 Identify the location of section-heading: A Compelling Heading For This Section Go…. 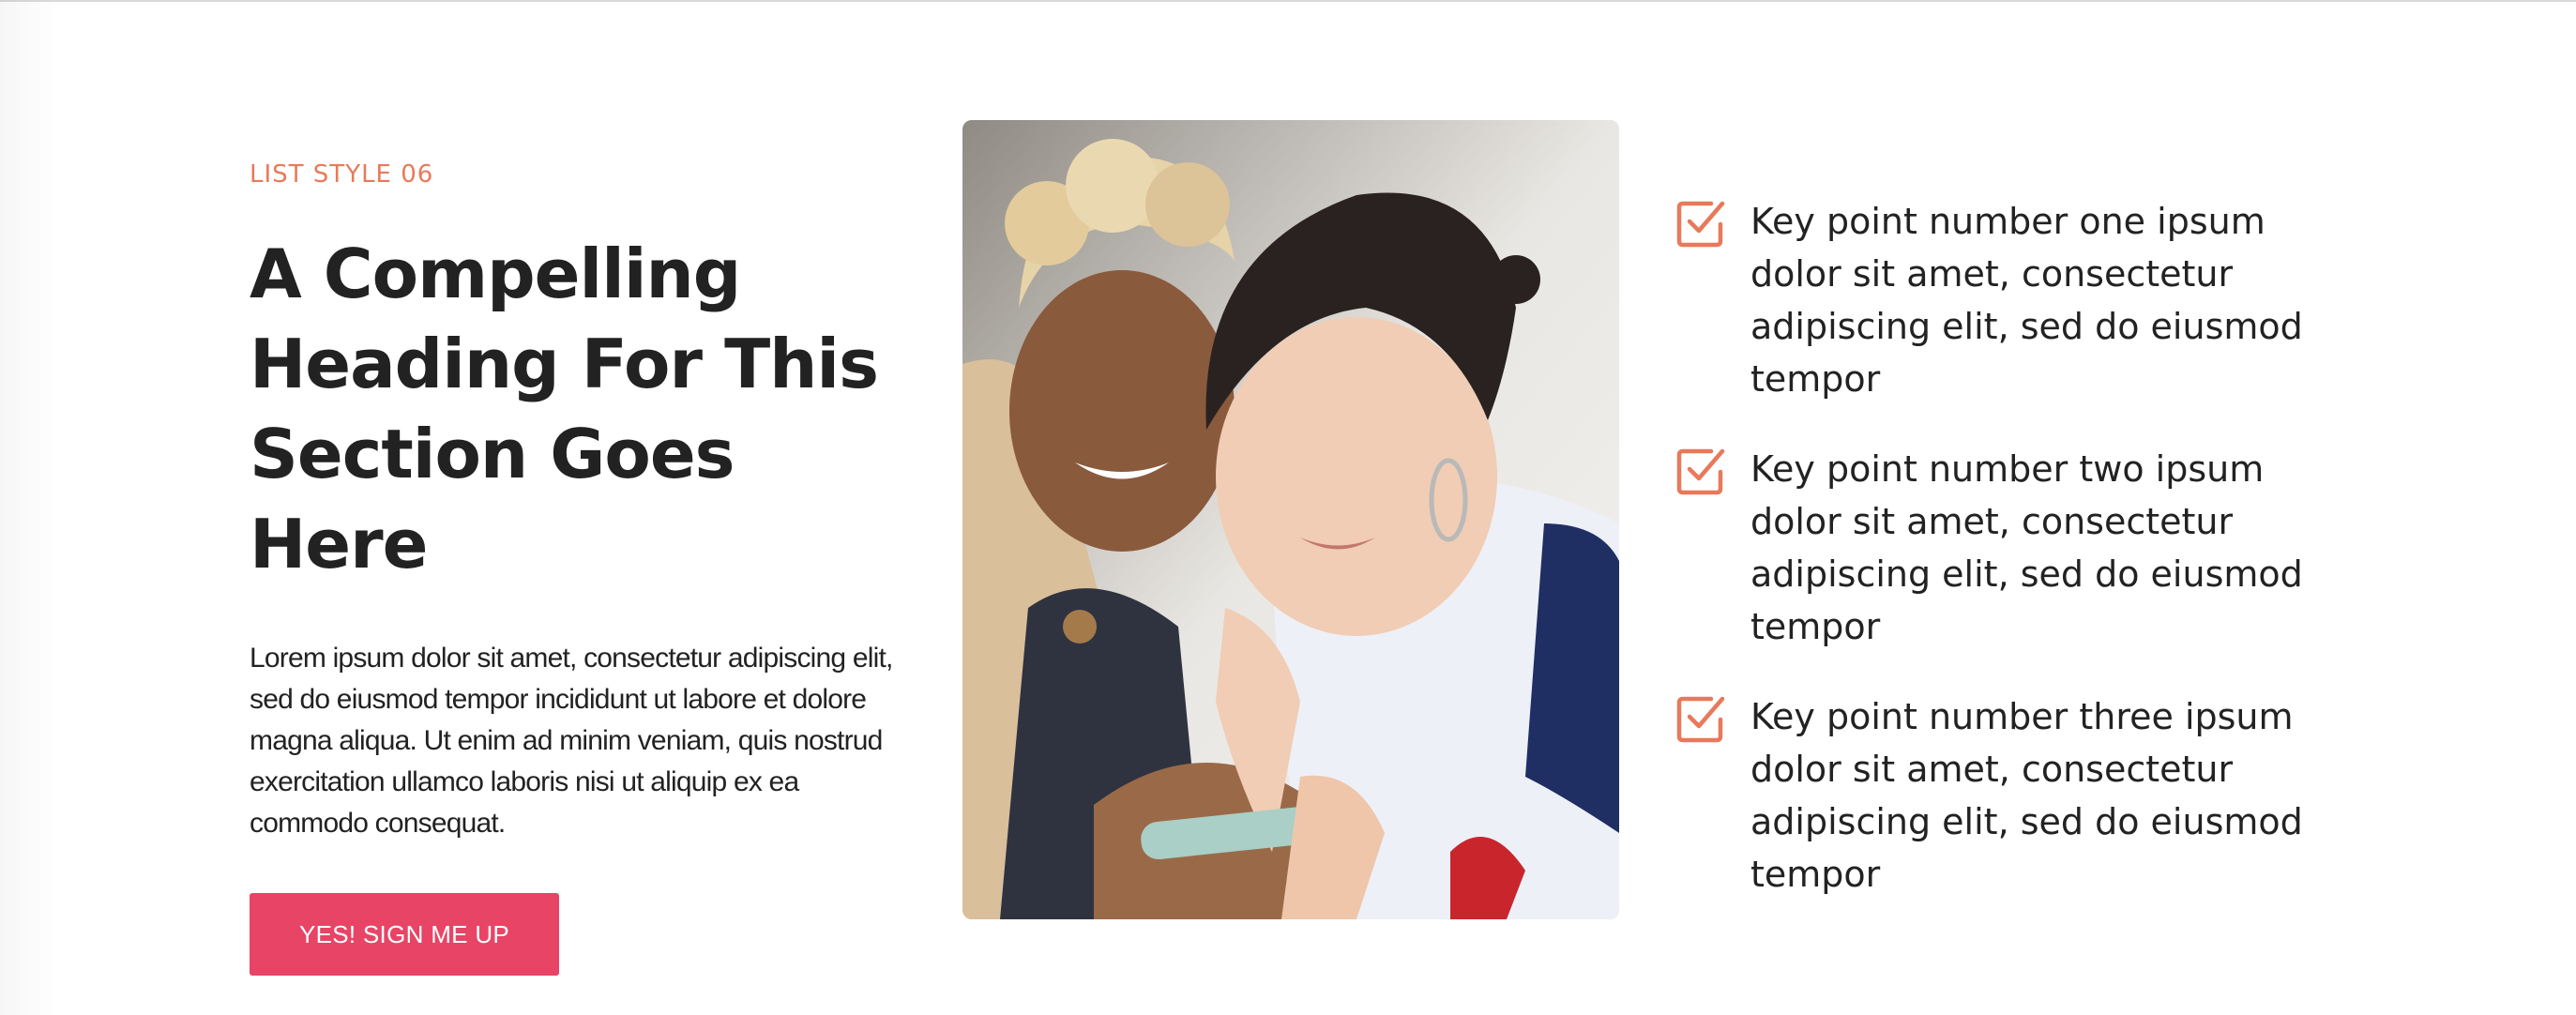
(564, 409).